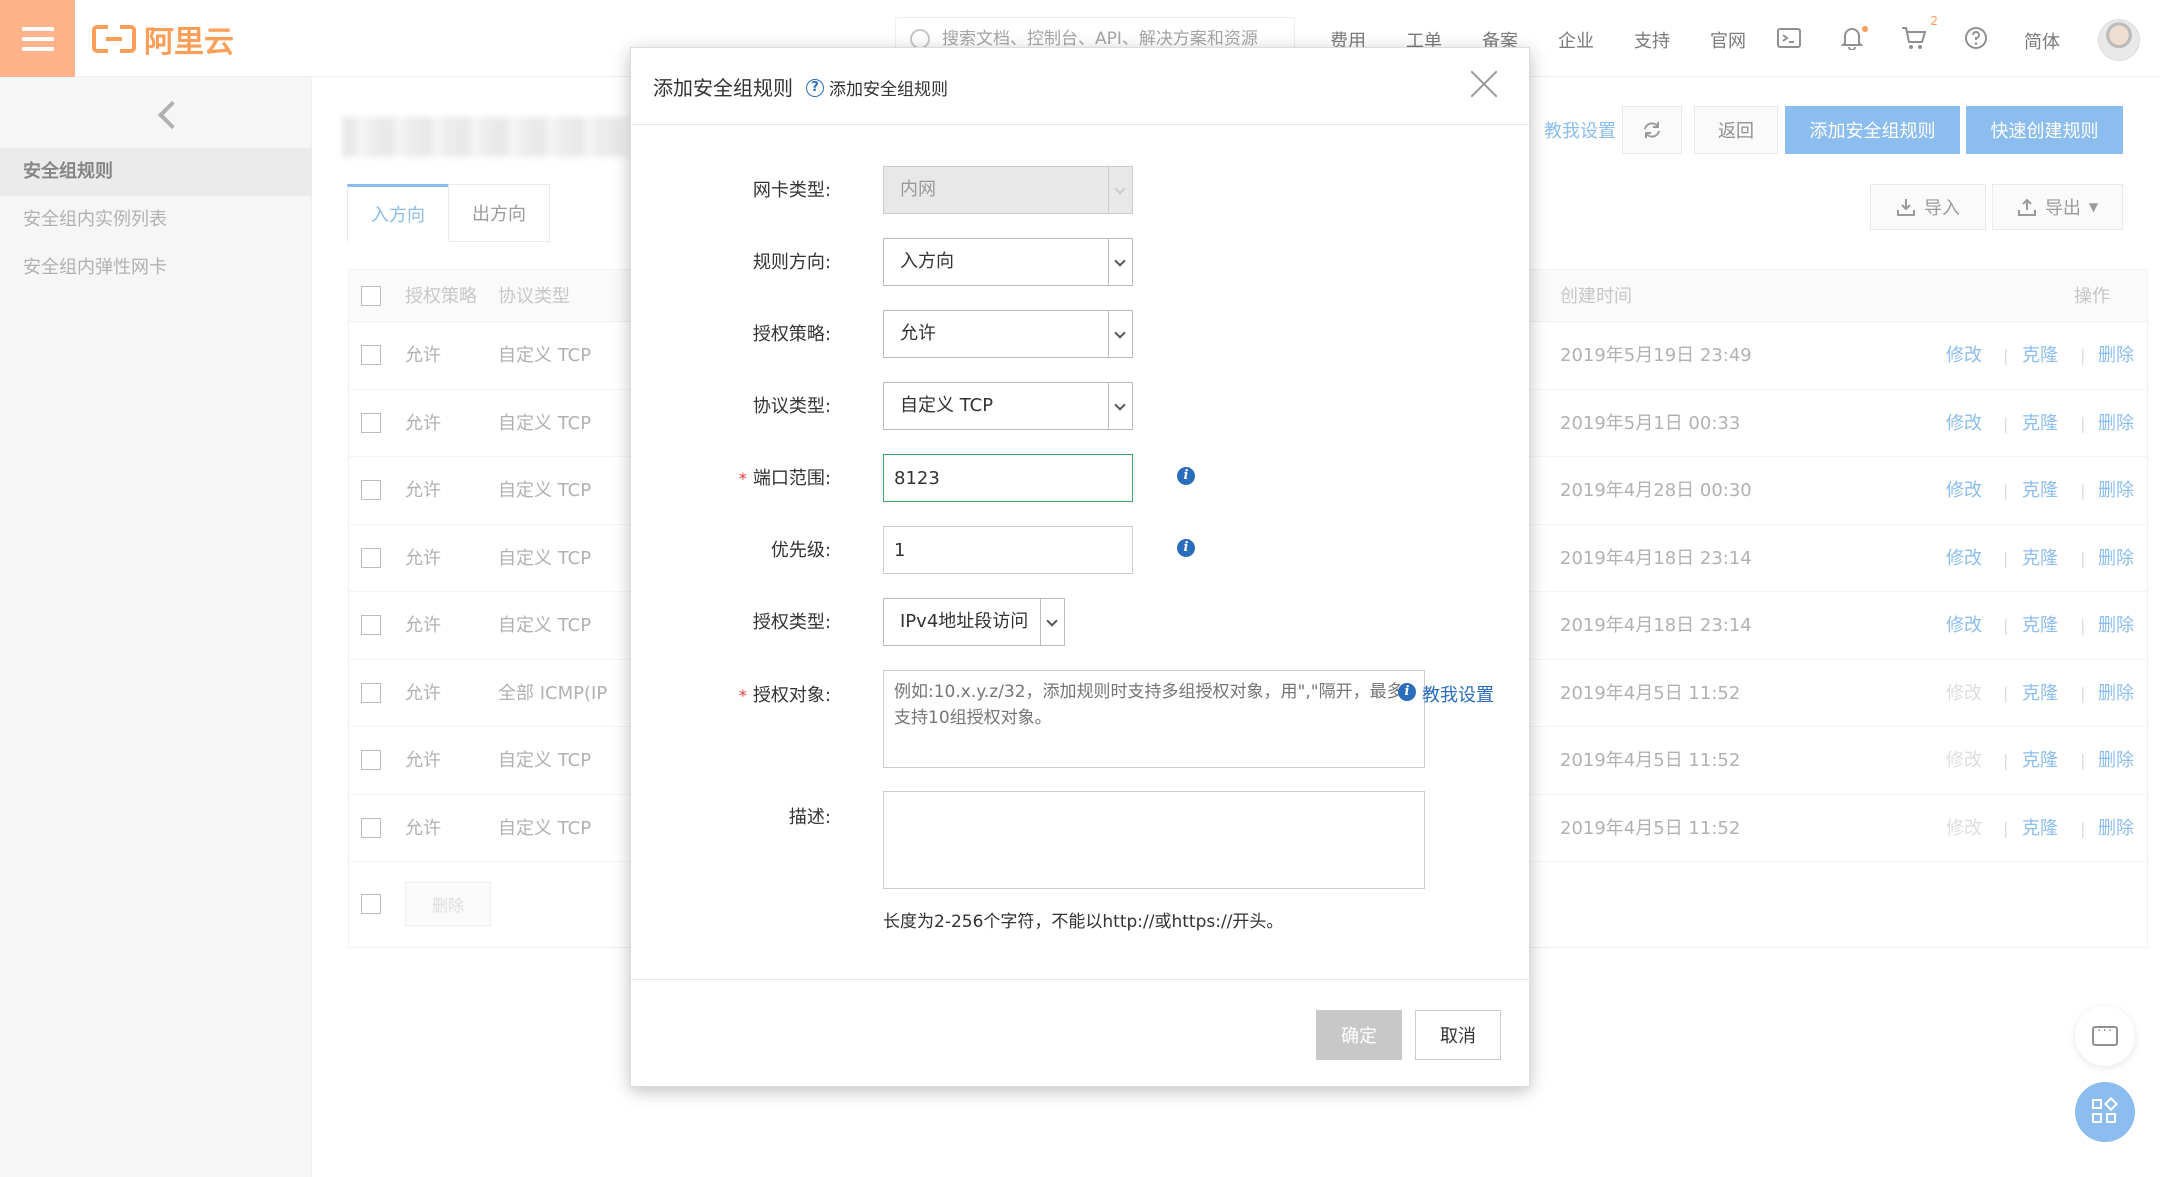  I want to click on question-circle-icon: ?, so click(815, 87).